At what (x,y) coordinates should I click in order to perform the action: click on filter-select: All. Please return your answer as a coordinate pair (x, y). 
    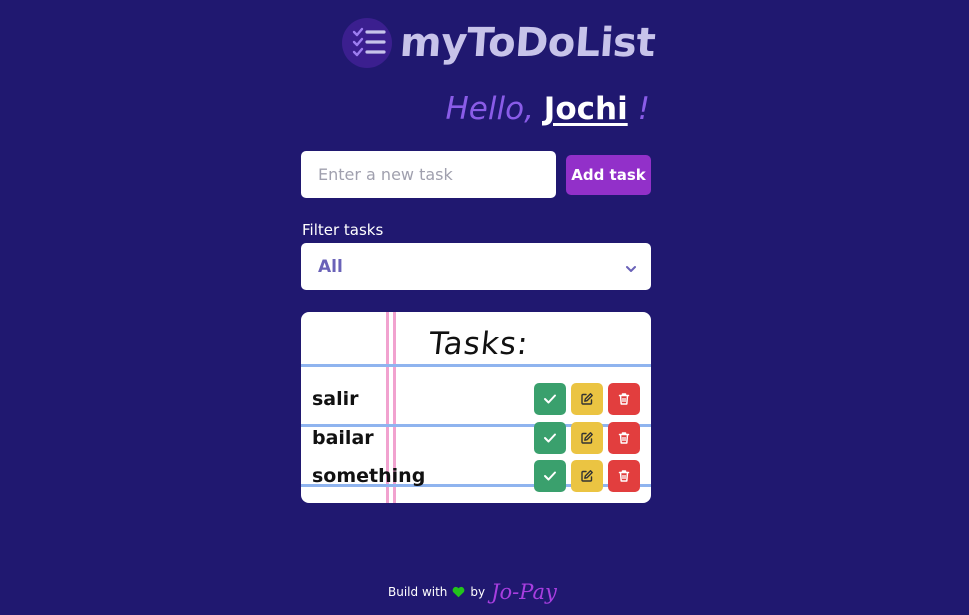
    Looking at the image, I should click on (476, 266).